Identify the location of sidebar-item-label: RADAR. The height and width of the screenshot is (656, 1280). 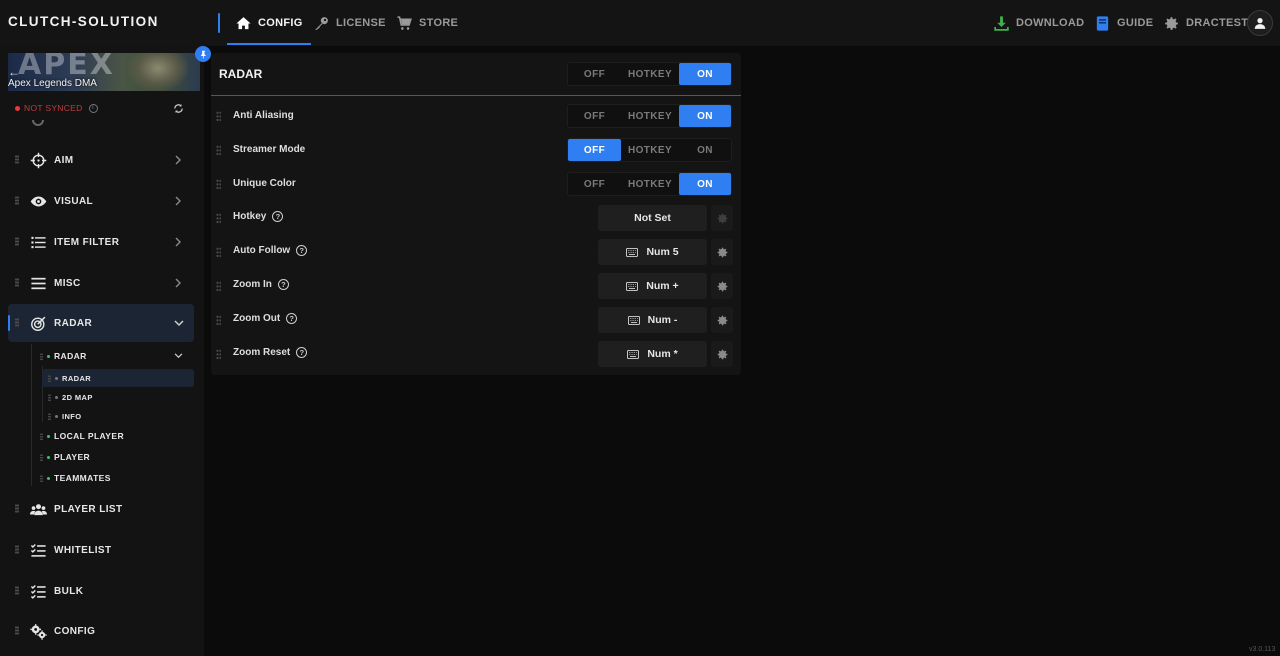
(73, 323).